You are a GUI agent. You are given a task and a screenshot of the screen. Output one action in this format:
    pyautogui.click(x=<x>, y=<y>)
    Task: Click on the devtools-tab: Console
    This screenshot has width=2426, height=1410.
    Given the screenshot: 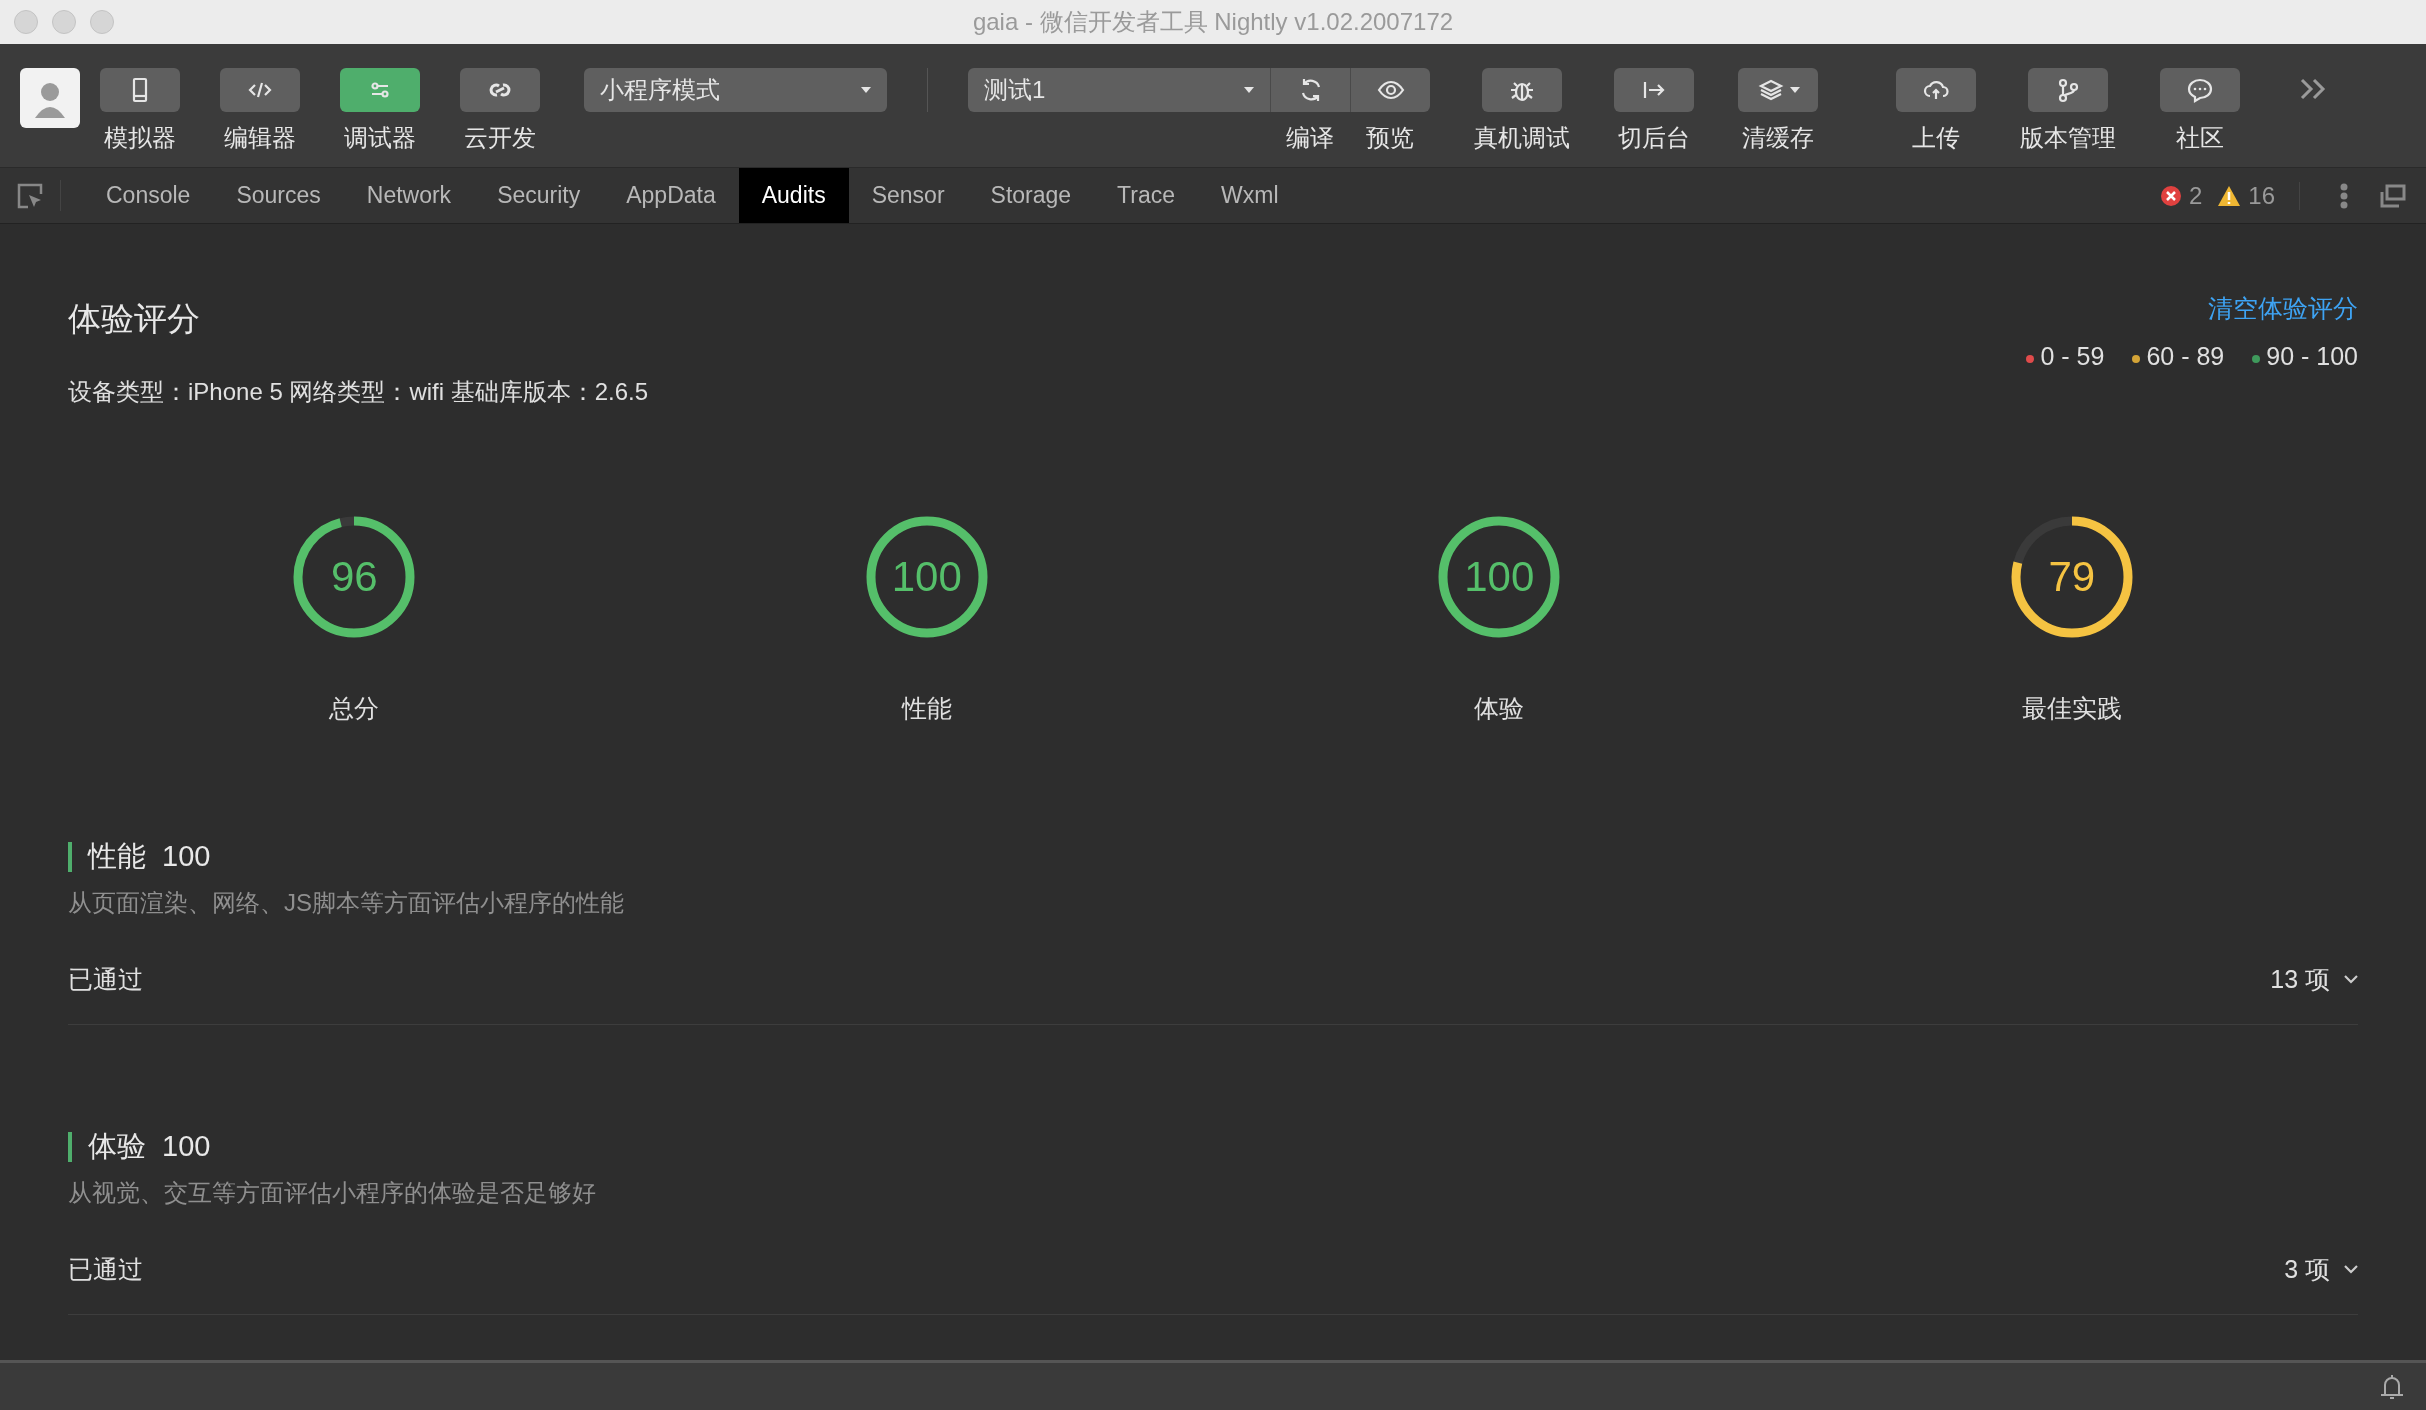 What is the action you would take?
    pyautogui.click(x=148, y=195)
    